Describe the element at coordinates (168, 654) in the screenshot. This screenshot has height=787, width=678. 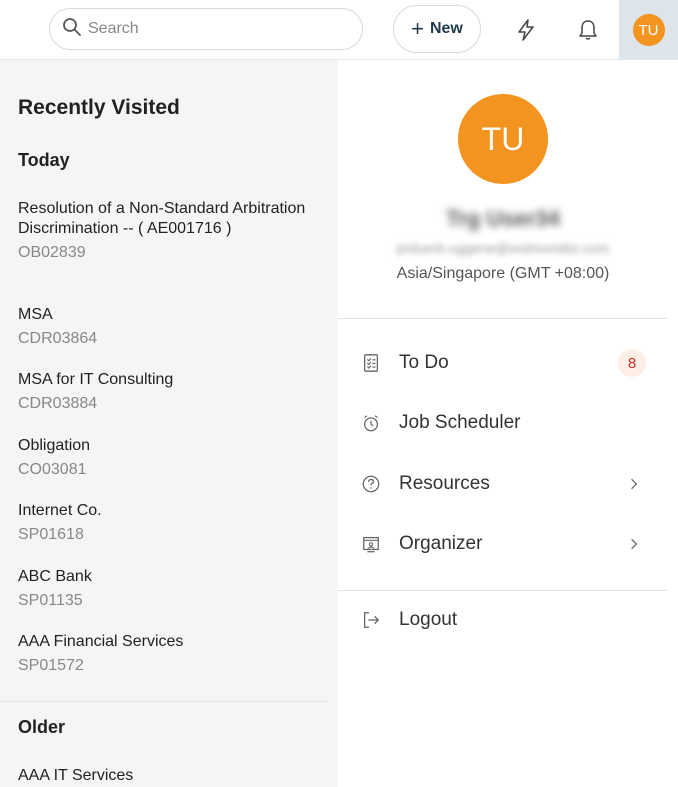
I see `list-item: AAA Financial Services SP01572` at that location.